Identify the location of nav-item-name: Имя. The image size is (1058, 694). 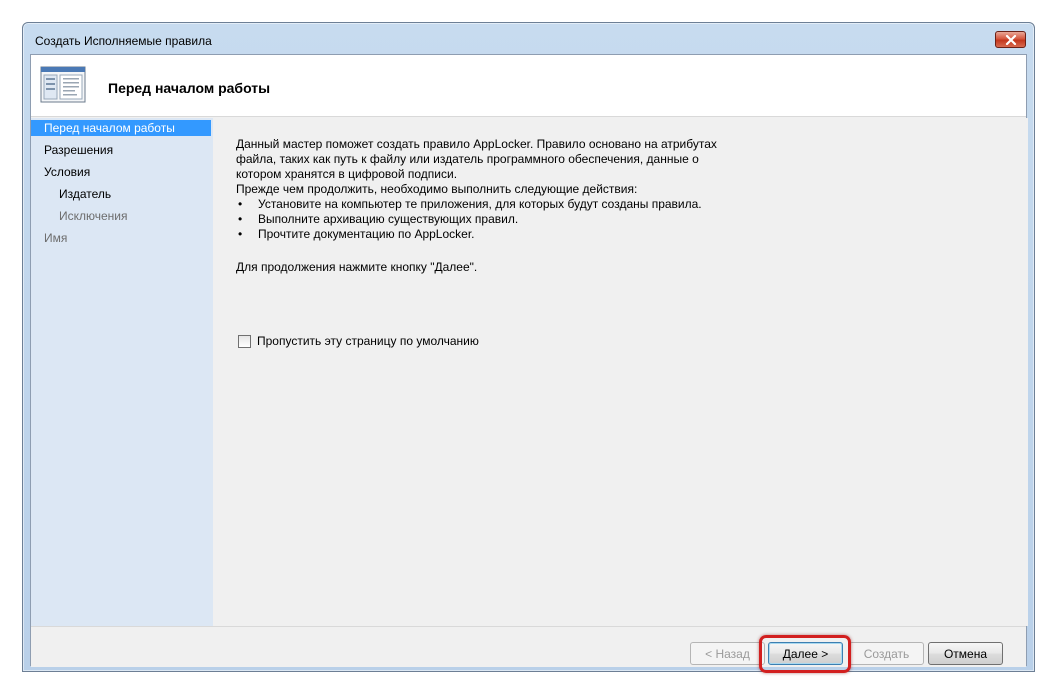
(56, 238).